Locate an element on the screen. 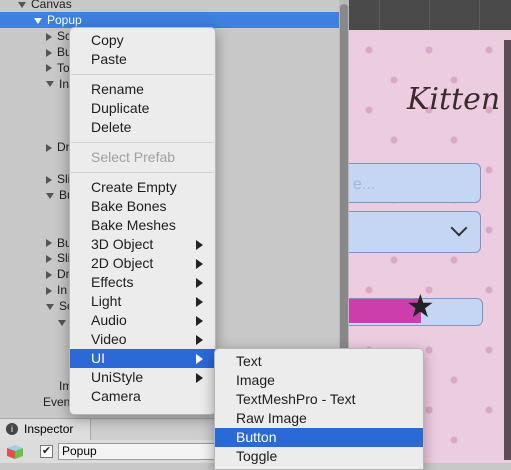  scene-toolbar is located at coordinates (430, 15).